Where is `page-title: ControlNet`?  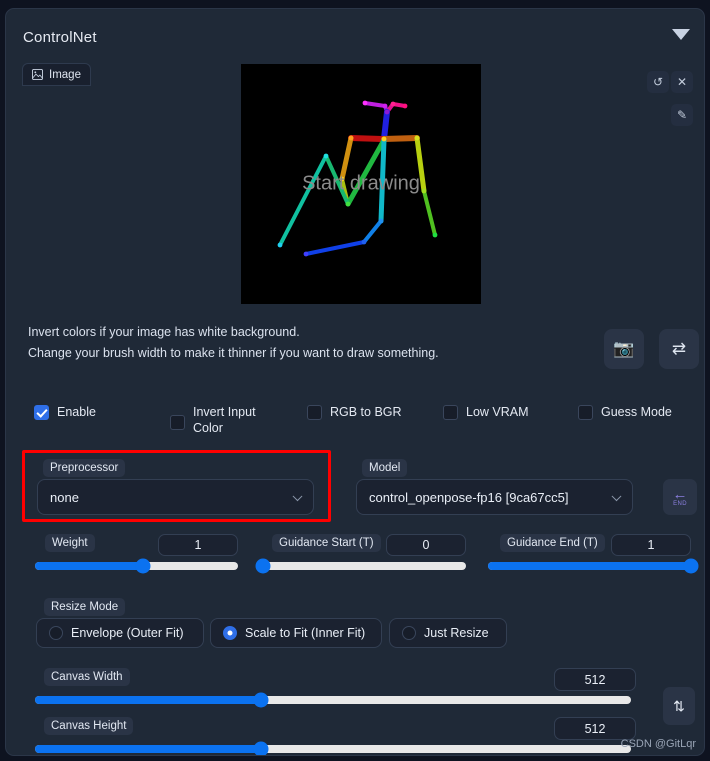
page-title: ControlNet is located at coordinates (60, 37).